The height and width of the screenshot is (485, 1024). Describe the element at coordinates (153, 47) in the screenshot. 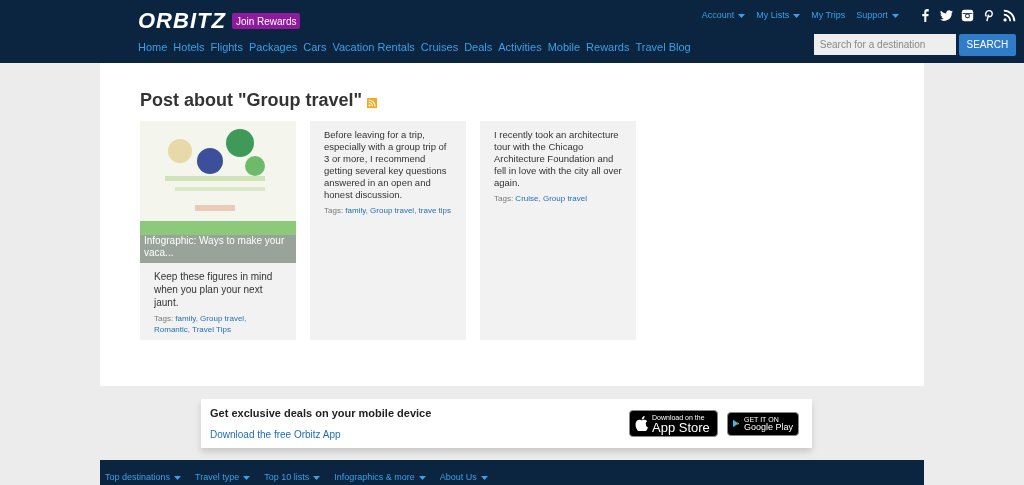

I see `nav-link: Home` at that location.